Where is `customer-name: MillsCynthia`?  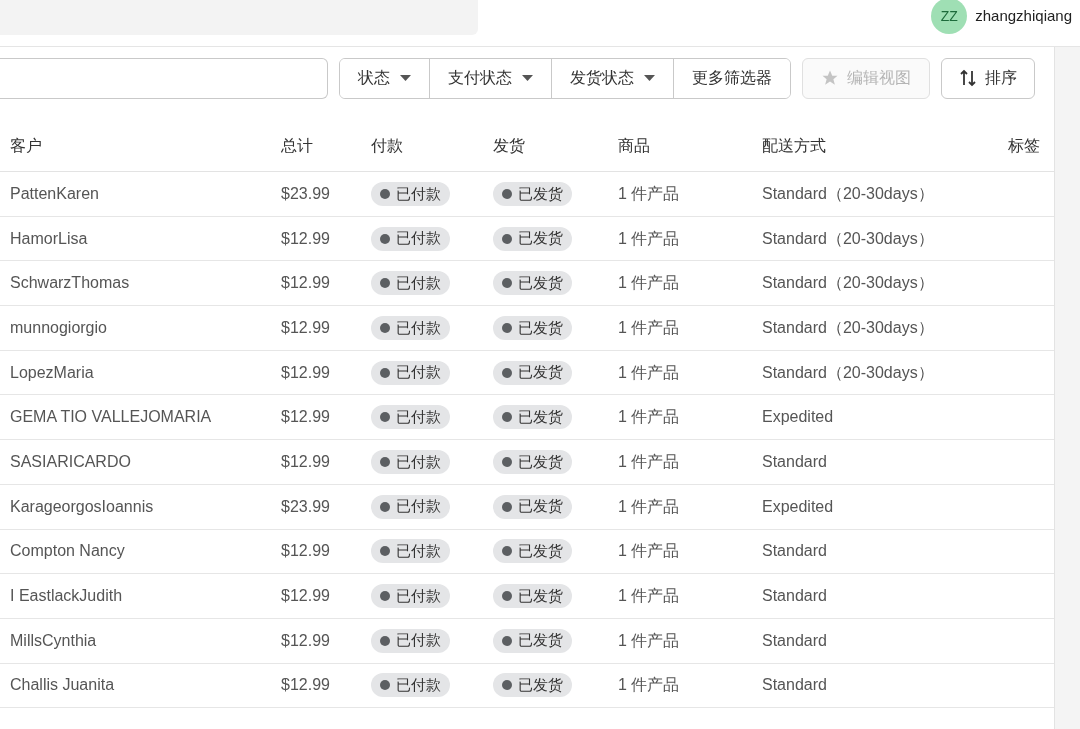
customer-name: MillsCynthia is located at coordinates (53, 640).